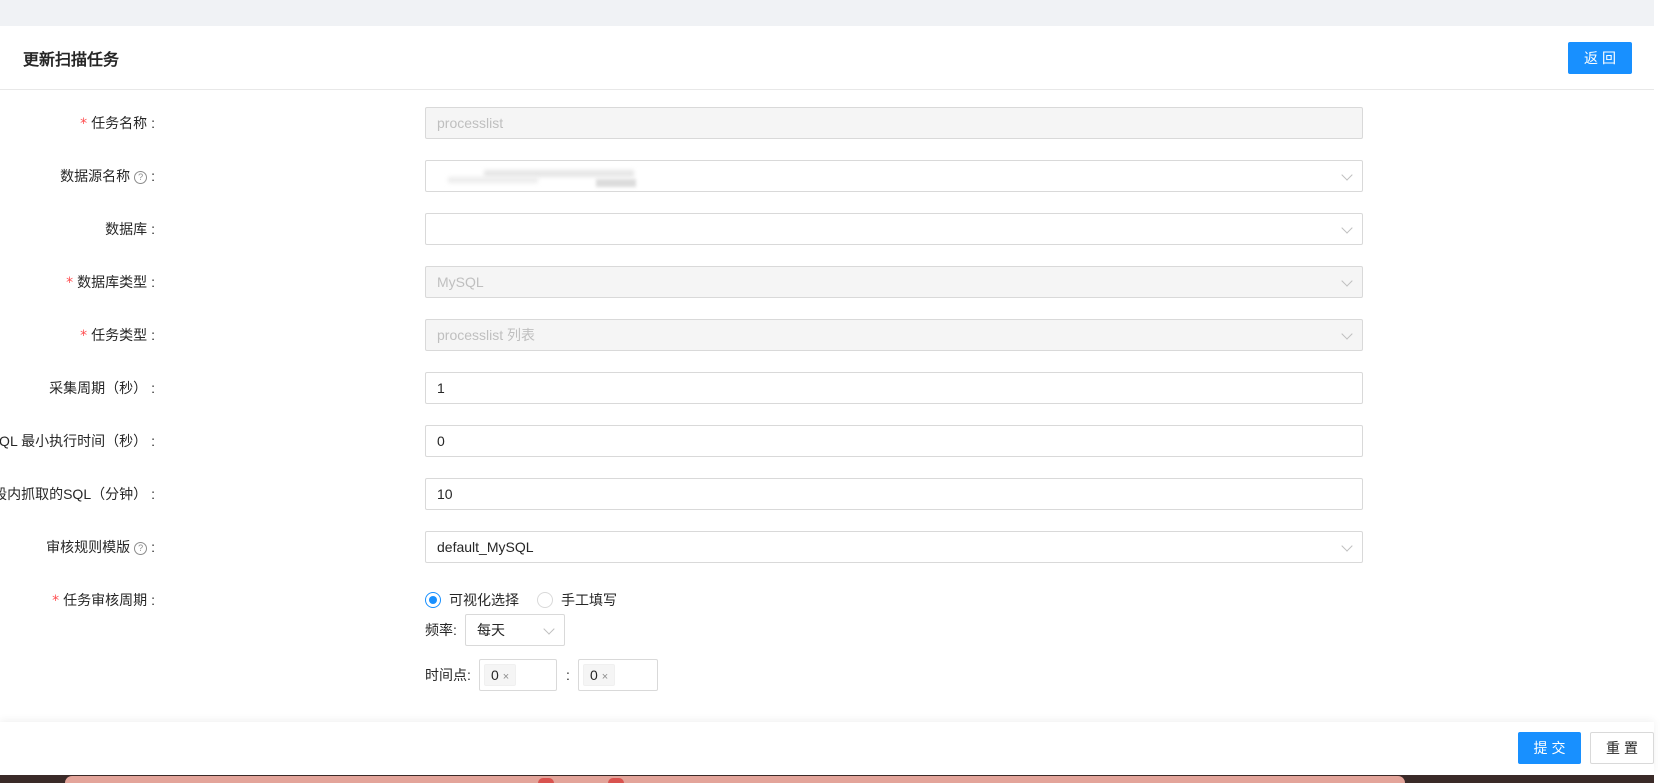  I want to click on database-label: 数据库:, so click(130, 229).